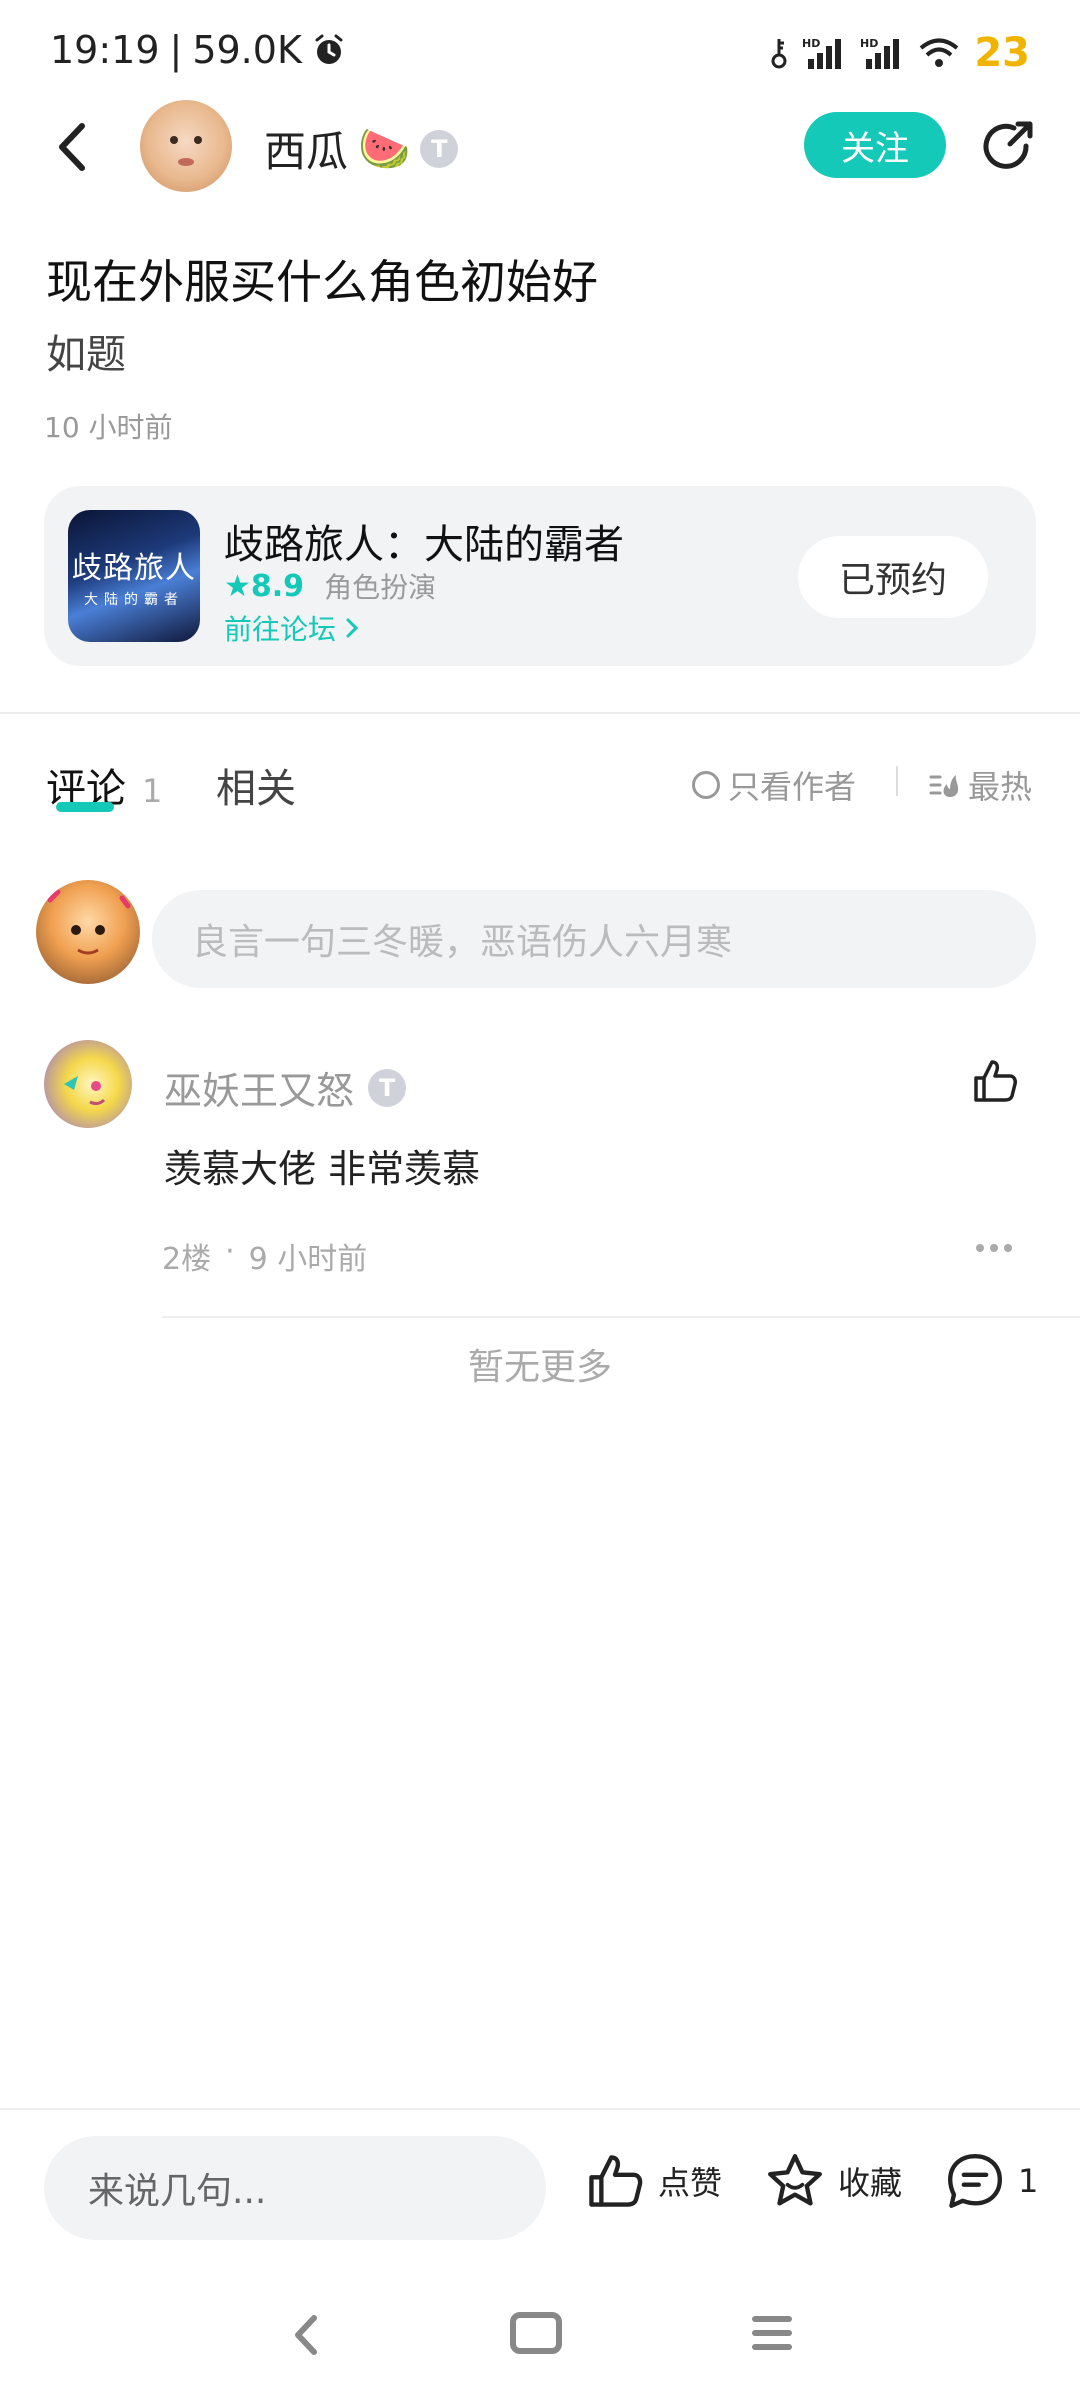 This screenshot has height=2400, width=1080. Describe the element at coordinates (259, 1087) in the screenshot. I see `commenter-name: 巫妖王又怒` at that location.